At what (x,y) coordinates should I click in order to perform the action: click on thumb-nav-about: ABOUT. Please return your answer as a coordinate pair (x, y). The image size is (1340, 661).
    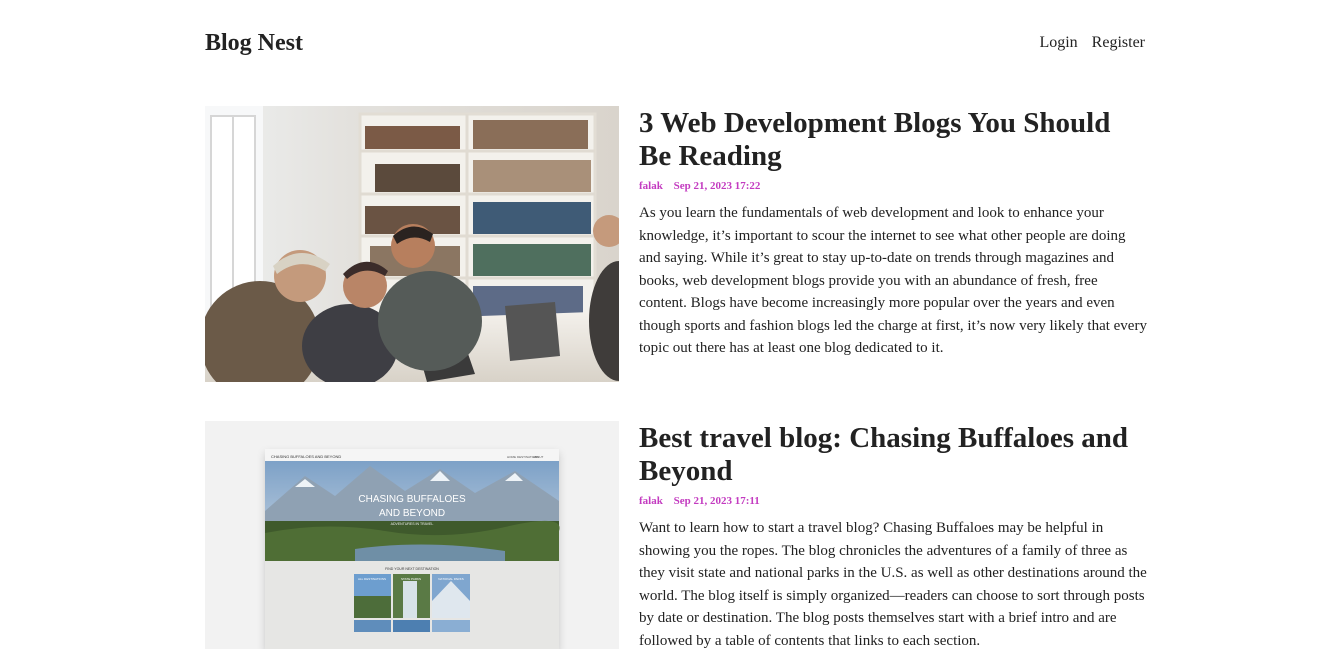
    Looking at the image, I should click on (538, 457).